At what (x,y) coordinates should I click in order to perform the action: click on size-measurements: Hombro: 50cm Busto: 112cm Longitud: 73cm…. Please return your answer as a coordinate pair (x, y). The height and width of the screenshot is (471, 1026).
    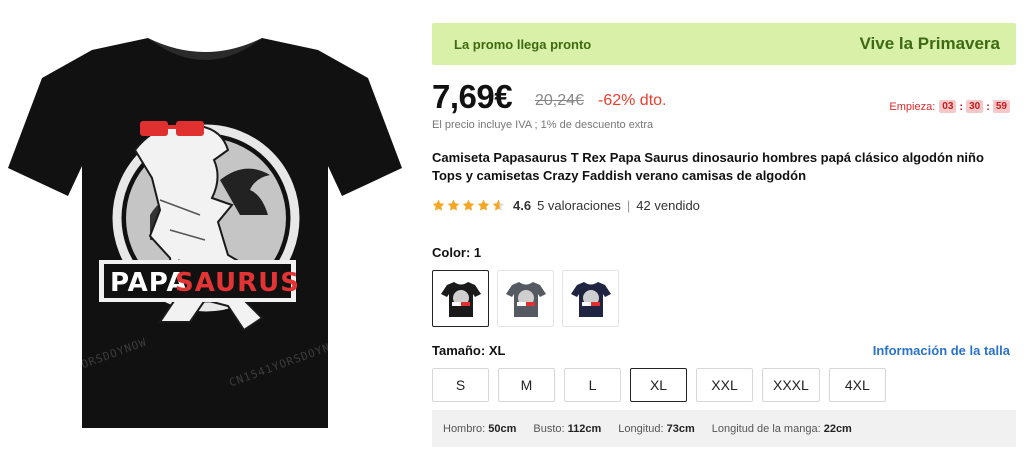
    Looking at the image, I should click on (724, 428).